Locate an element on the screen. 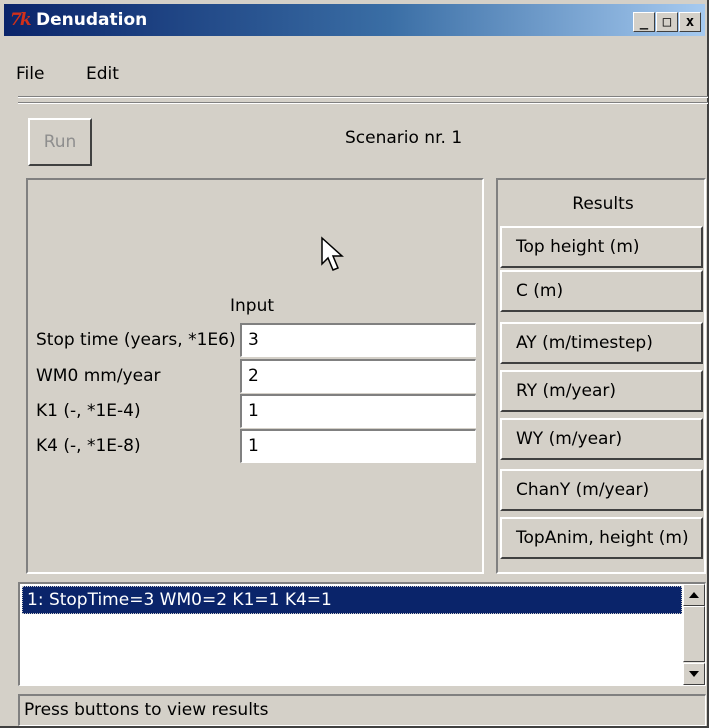 The image size is (709, 728). scenario-scrollbar is located at coordinates (694, 634).